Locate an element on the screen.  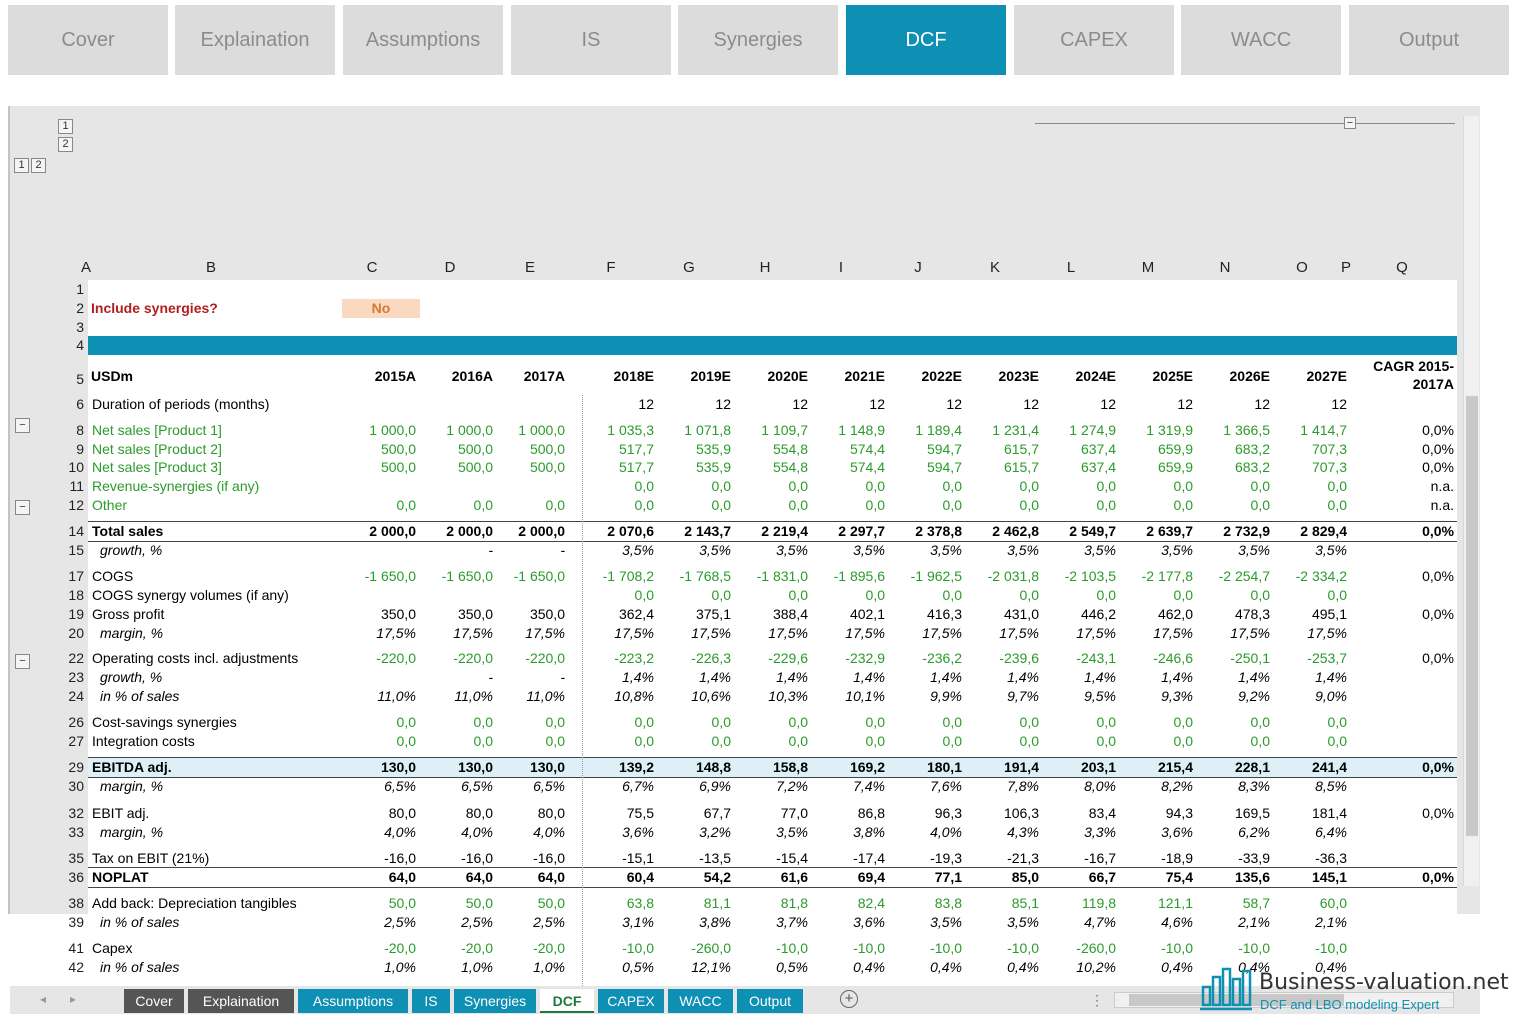
value-cell: 66,7 is located at coordinates (1076, 877).